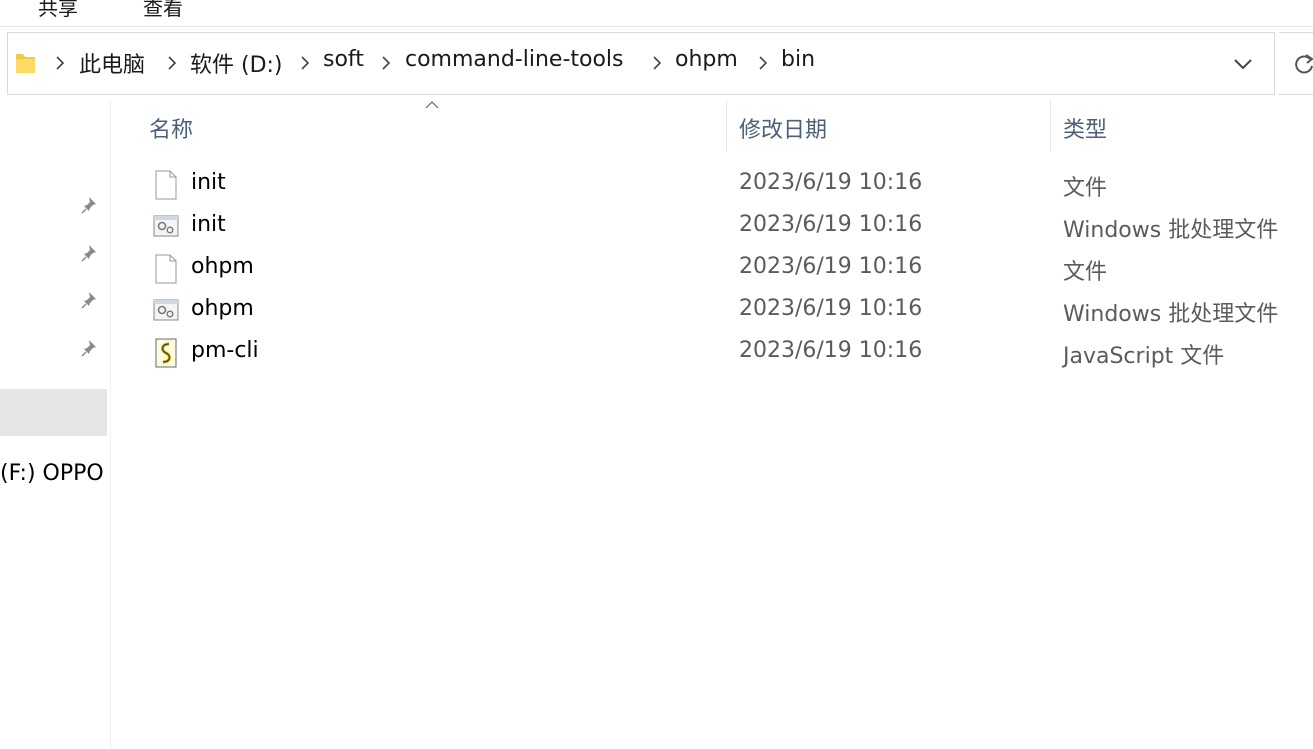 This screenshot has height=749, width=1313. I want to click on refresh-icon, so click(1304, 64).